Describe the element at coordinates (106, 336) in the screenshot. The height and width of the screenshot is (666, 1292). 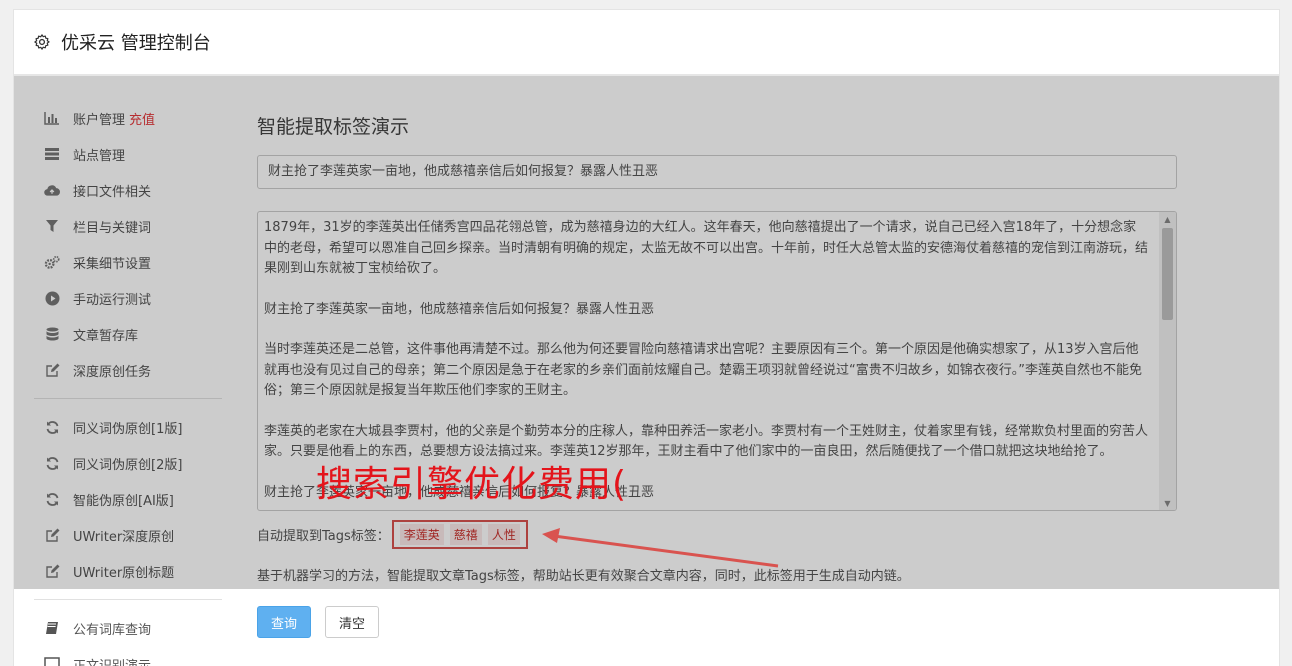
I see `sidebar-item-label: 文章暂存库` at that location.